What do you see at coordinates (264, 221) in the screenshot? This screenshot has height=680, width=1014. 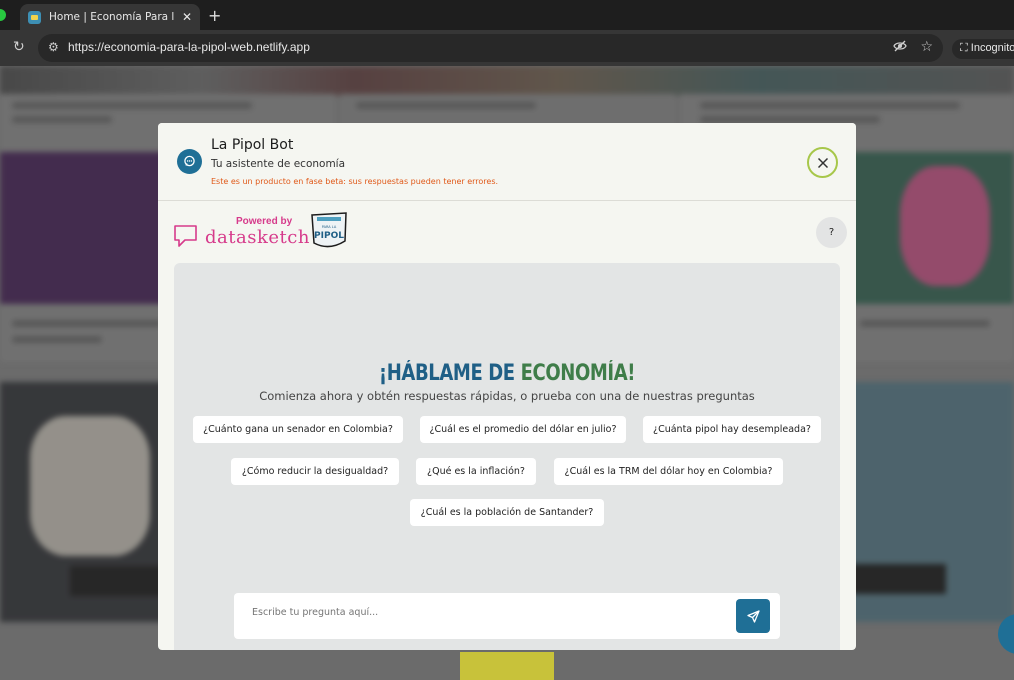 I see `powered-by-label: Powered by` at bounding box center [264, 221].